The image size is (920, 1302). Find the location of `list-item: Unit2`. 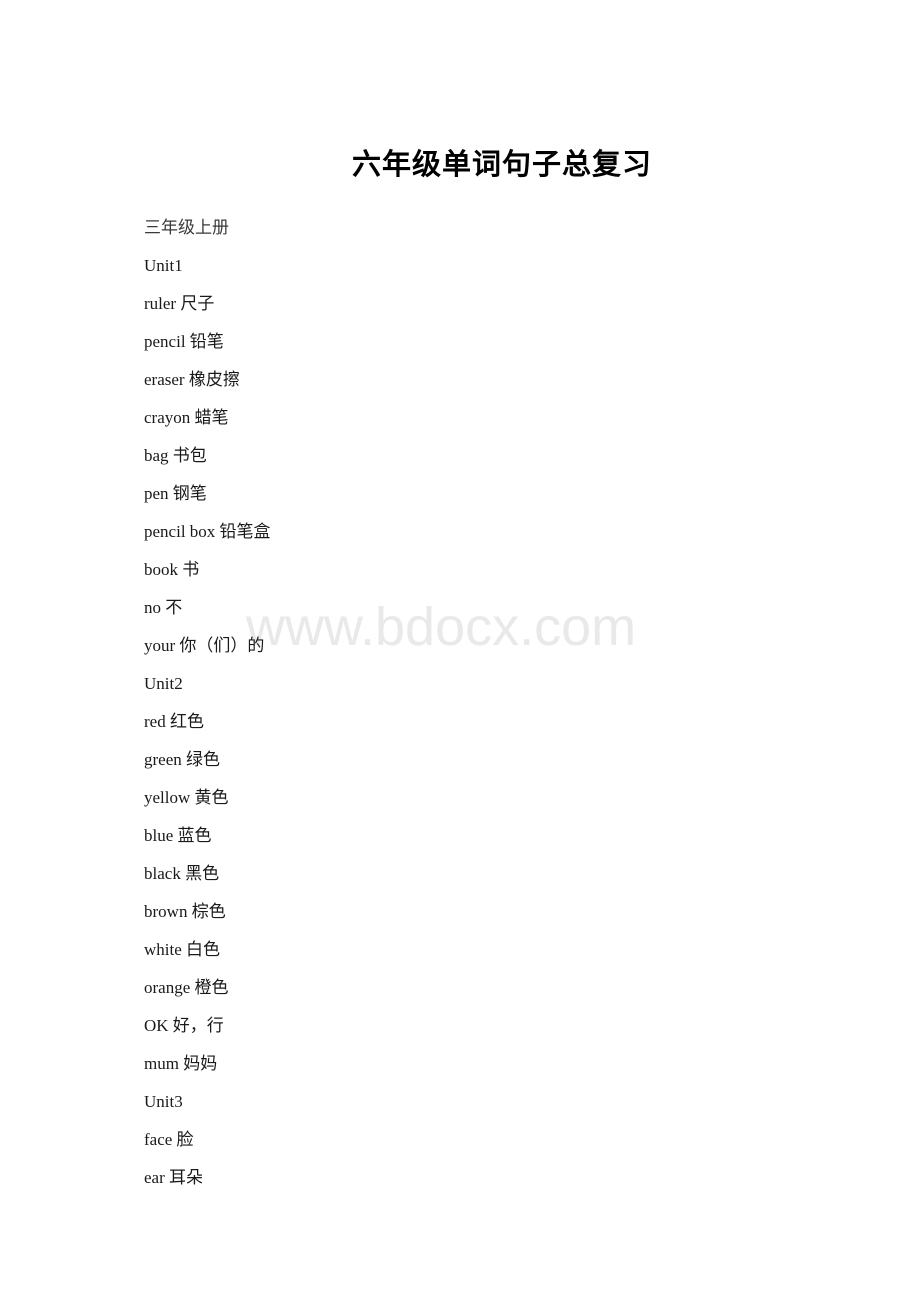

list-item: Unit2 is located at coordinates (163, 683).